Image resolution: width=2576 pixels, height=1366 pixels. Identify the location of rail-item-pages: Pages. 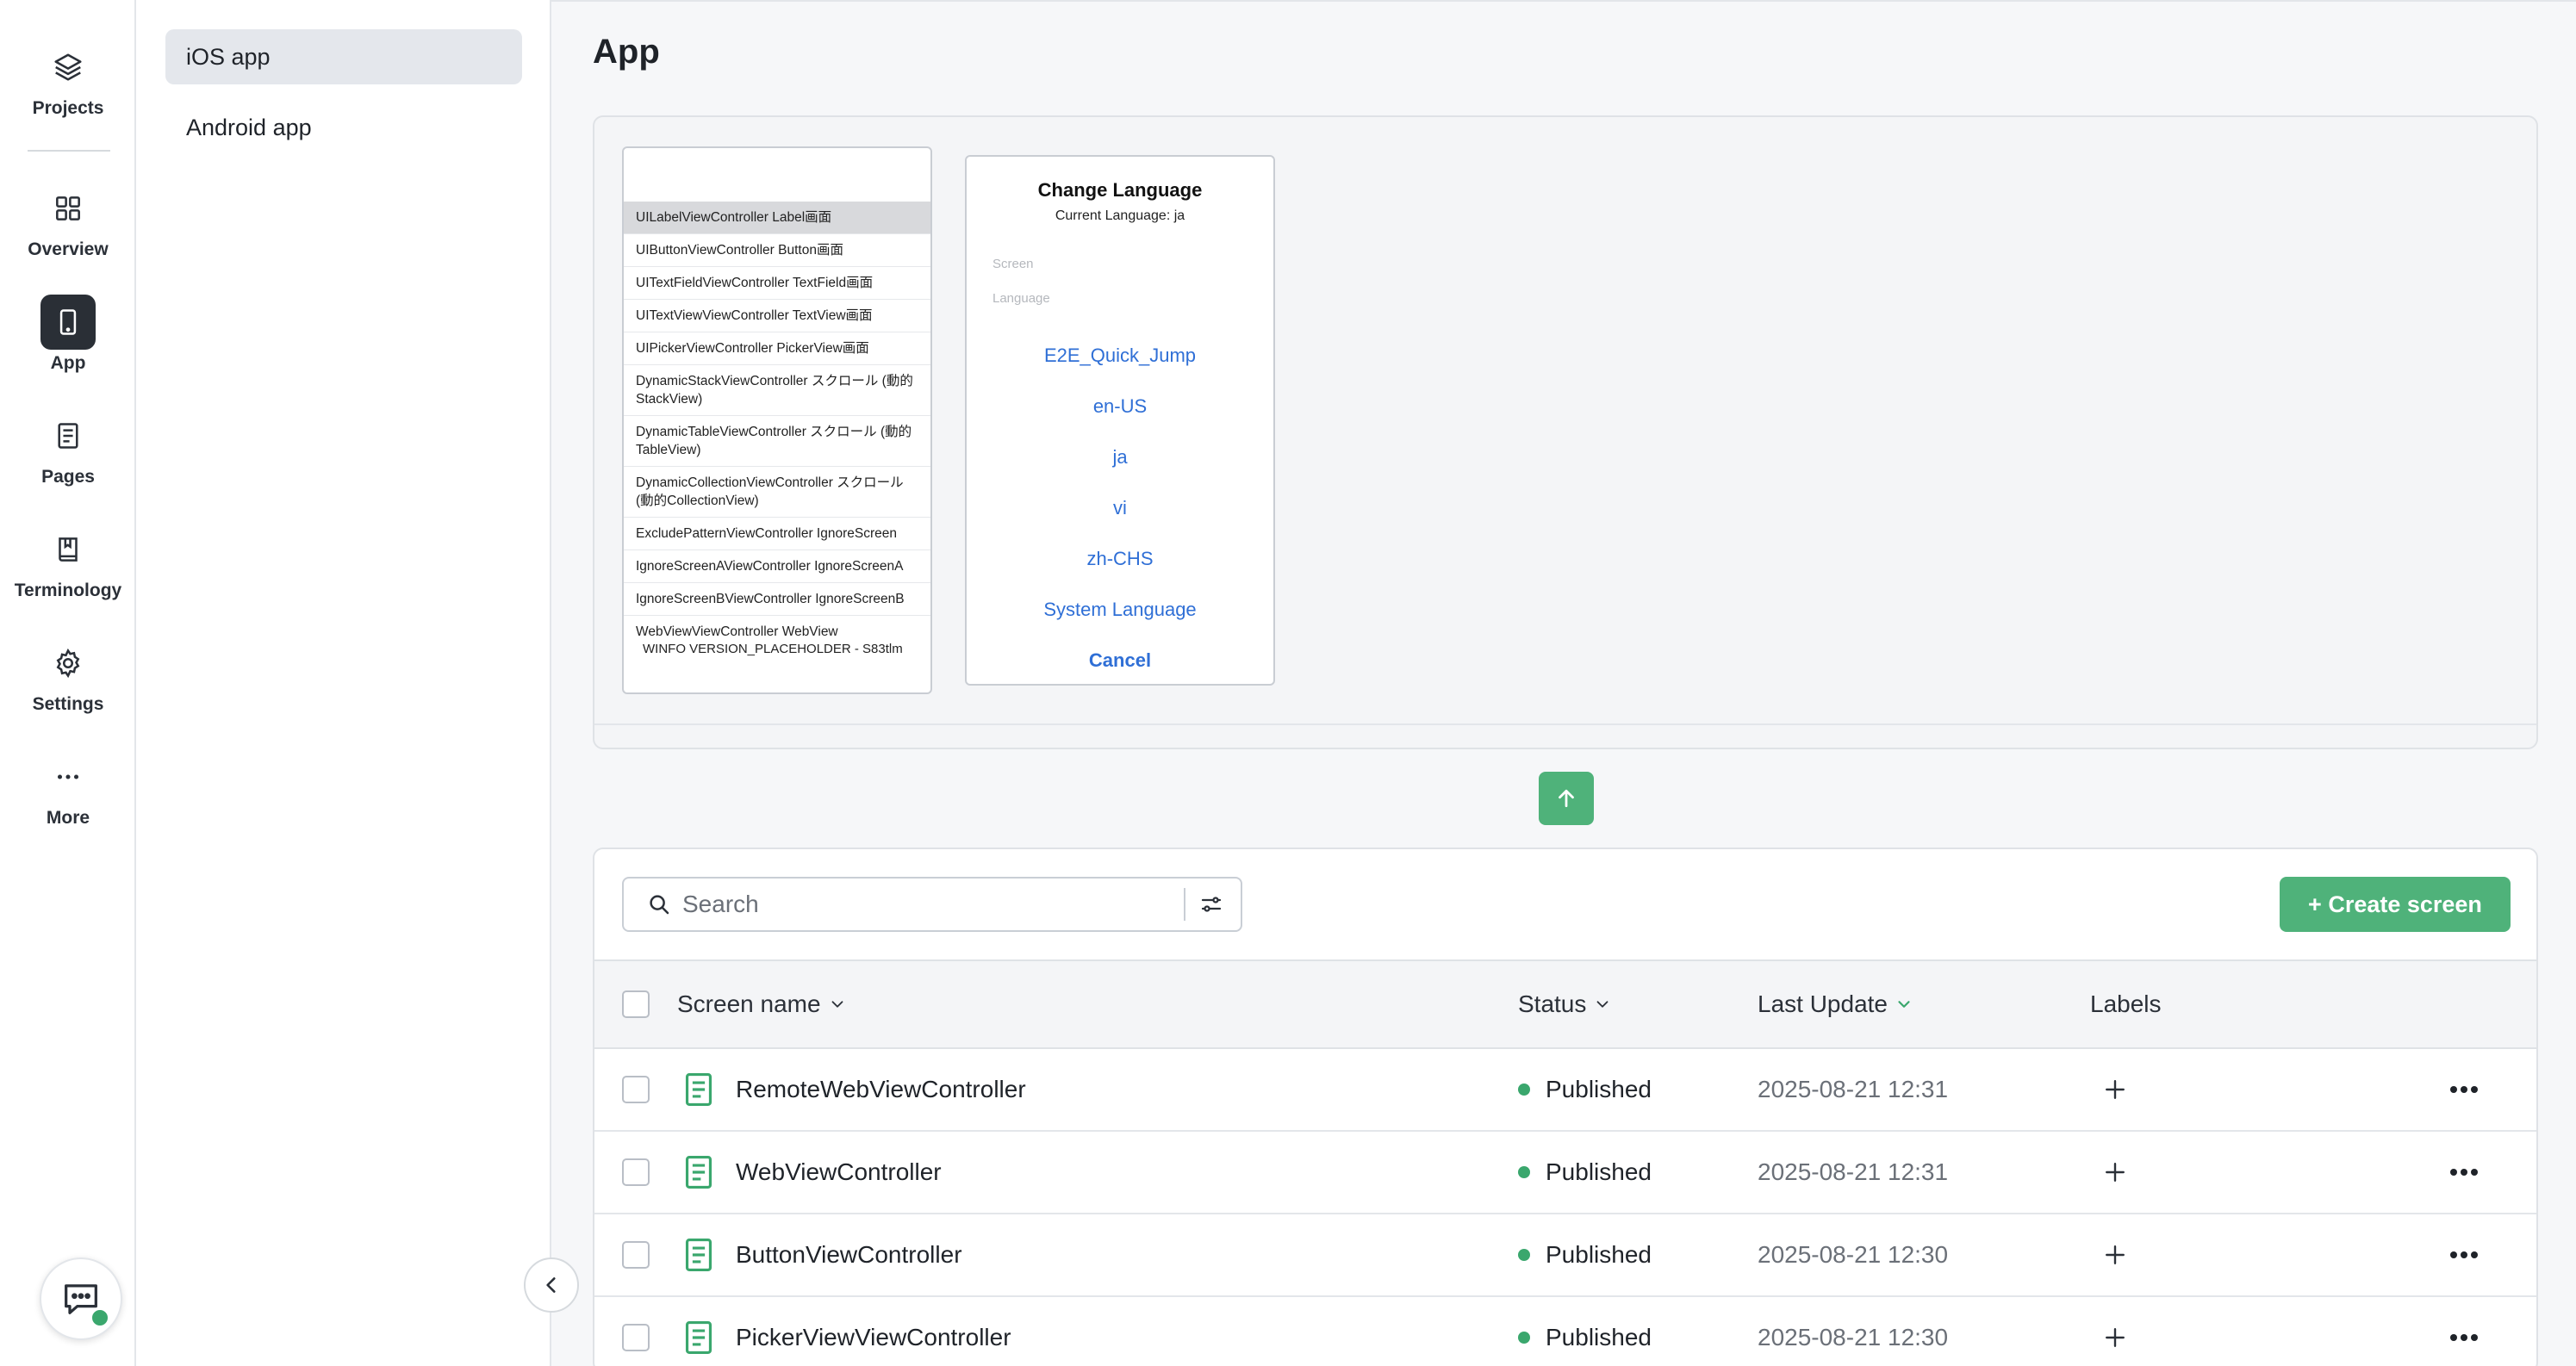
(68, 447).